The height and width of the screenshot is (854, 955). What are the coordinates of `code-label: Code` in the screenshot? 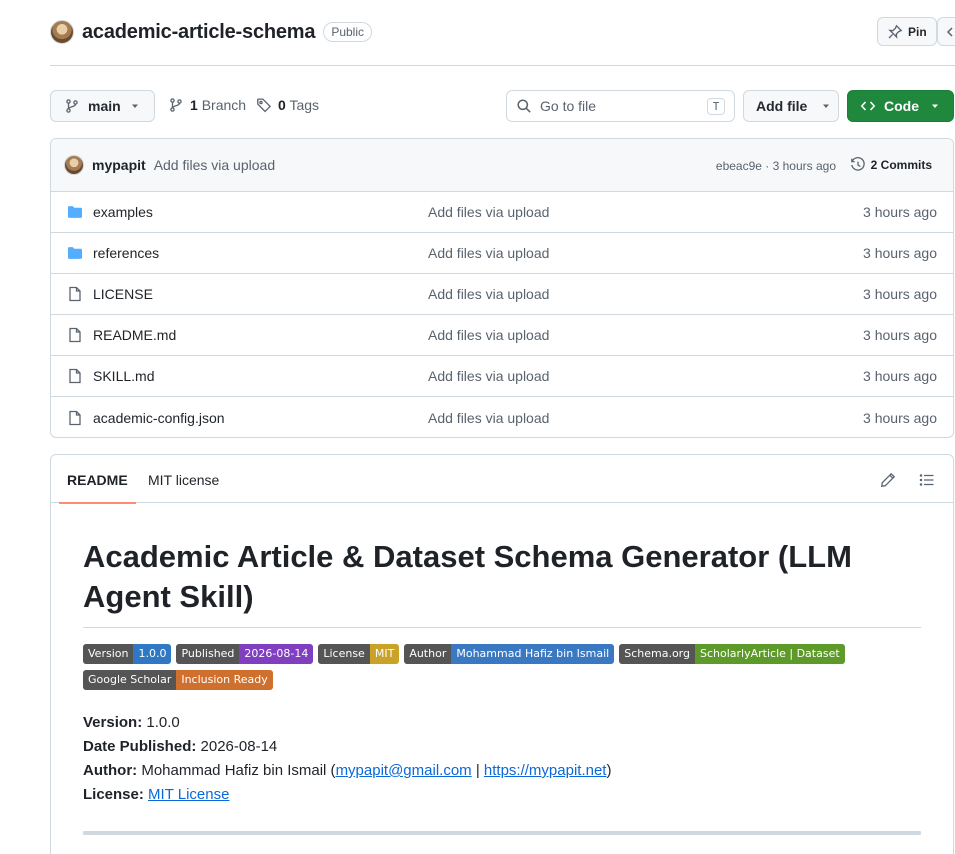 It's located at (901, 106).